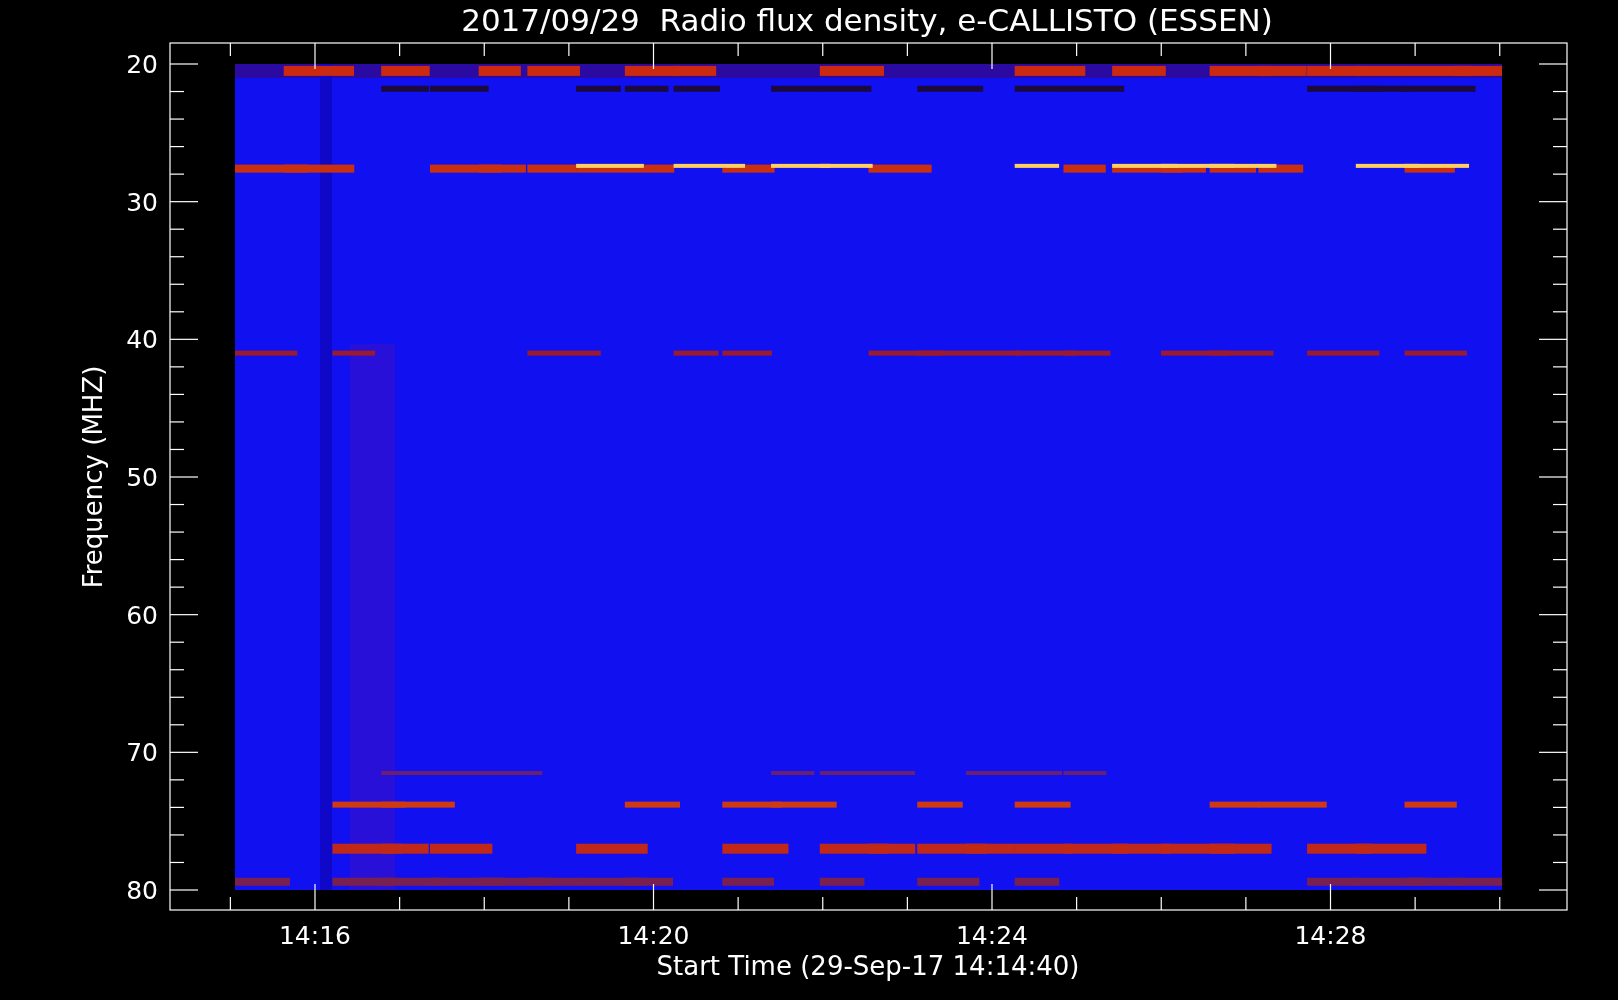 This screenshot has width=1618, height=1000. What do you see at coordinates (142, 202) in the screenshot?
I see `y-tick-label: 30` at bounding box center [142, 202].